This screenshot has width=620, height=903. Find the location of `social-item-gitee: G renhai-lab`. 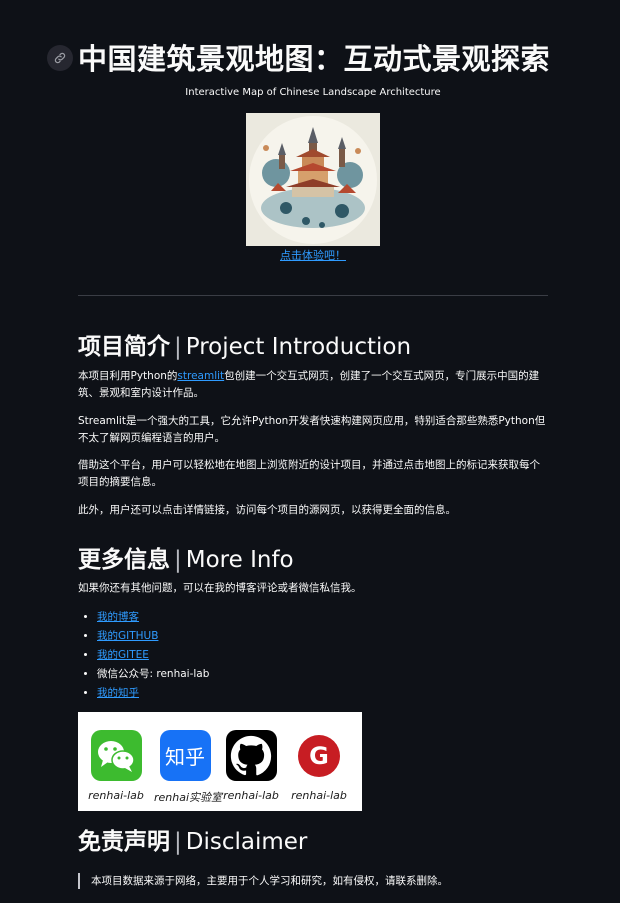

social-item-gitee: G renhai-lab is located at coordinates (319, 766).